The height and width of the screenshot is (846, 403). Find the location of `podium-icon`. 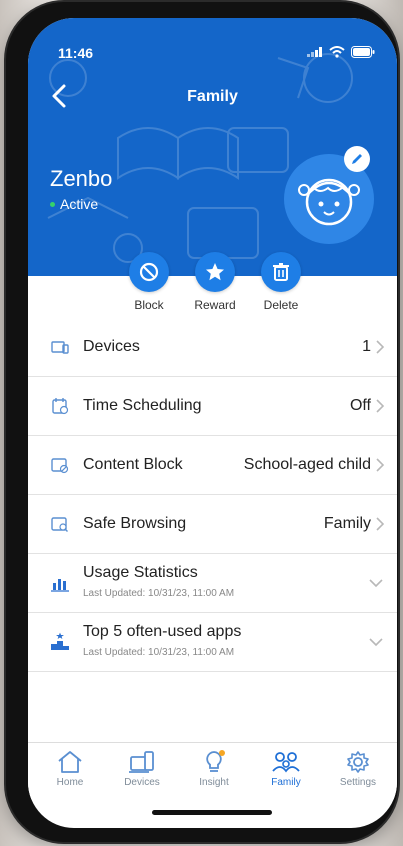

podium-icon is located at coordinates (60, 641).